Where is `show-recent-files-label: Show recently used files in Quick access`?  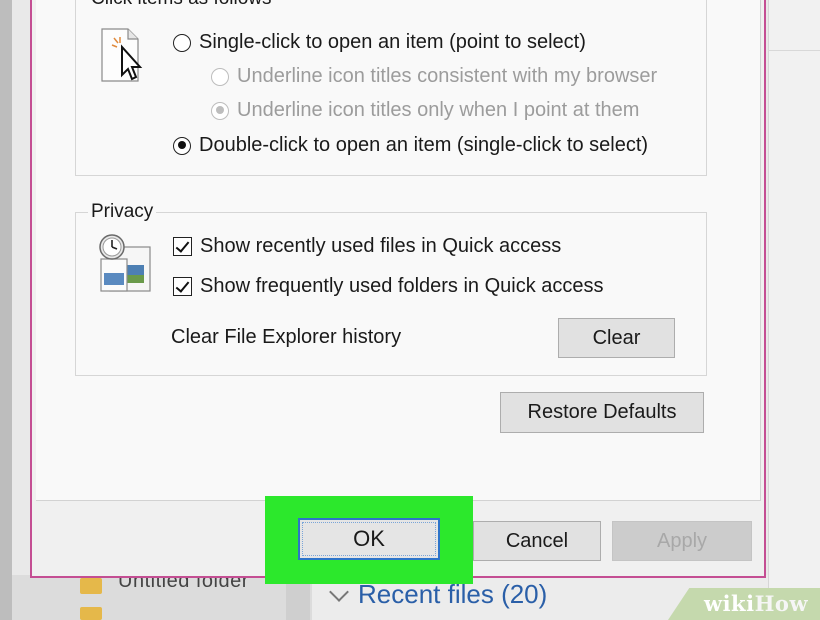
show-recent-files-label: Show recently used files in Quick access is located at coordinates (381, 246).